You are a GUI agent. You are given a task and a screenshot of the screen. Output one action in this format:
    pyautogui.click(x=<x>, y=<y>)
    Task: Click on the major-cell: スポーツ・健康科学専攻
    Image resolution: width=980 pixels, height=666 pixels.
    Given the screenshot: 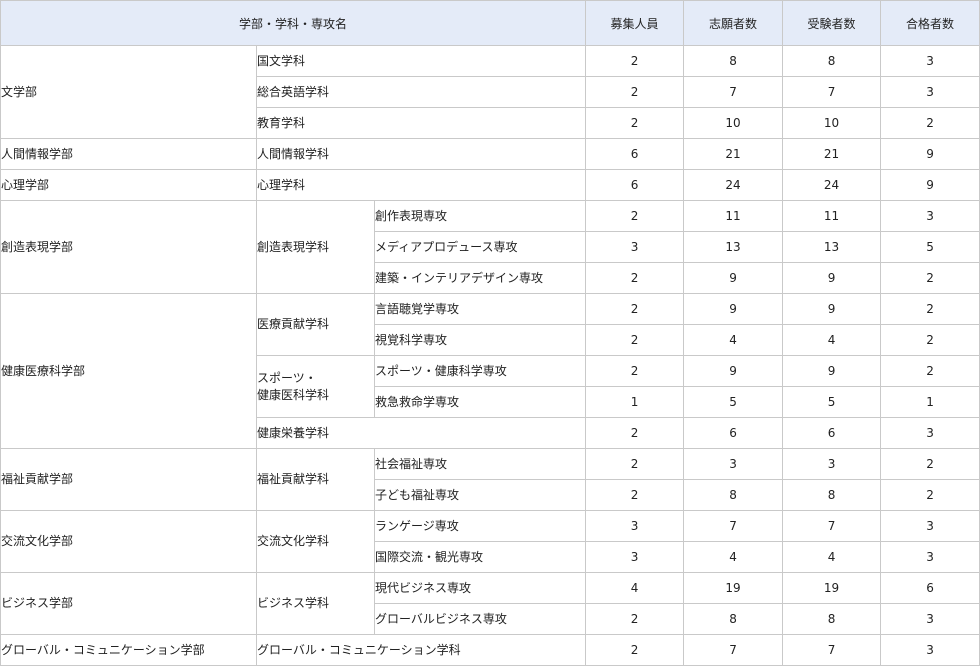 What is the action you would take?
    pyautogui.click(x=480, y=371)
    